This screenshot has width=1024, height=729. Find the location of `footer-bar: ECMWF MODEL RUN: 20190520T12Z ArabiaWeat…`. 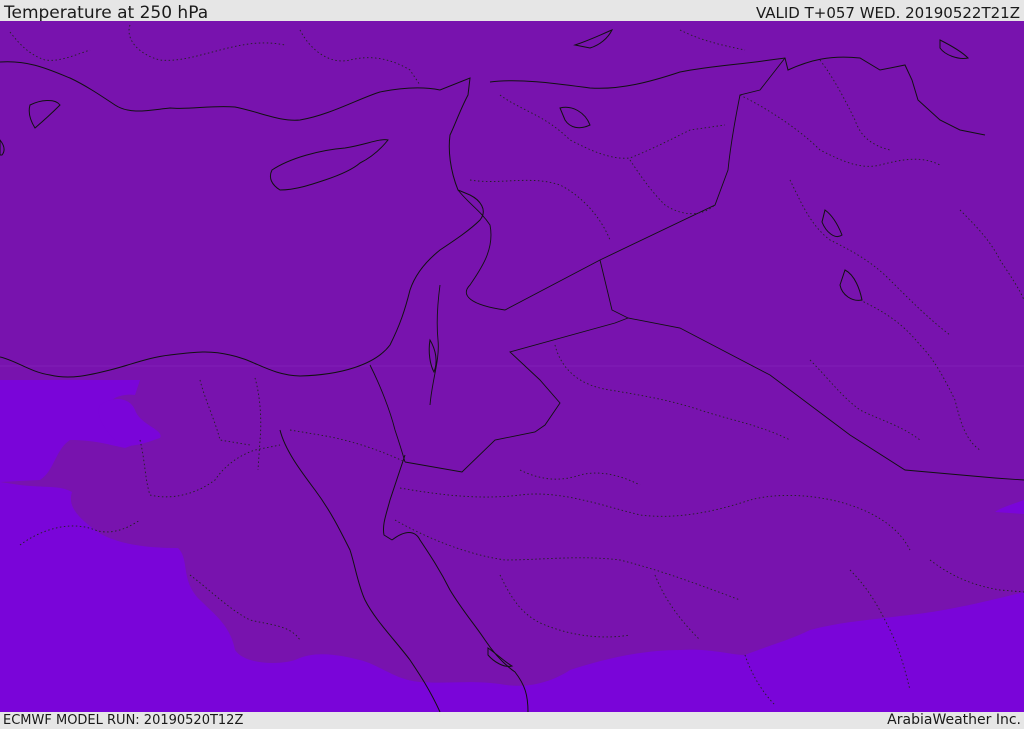

footer-bar: ECMWF MODEL RUN: 20190520T12Z ArabiaWeat… is located at coordinates (512, 720).